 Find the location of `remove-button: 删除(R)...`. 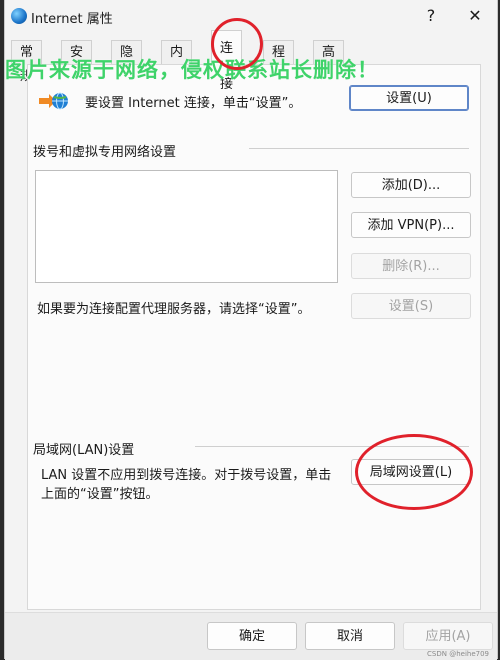

remove-button: 删除(R)... is located at coordinates (411, 266).